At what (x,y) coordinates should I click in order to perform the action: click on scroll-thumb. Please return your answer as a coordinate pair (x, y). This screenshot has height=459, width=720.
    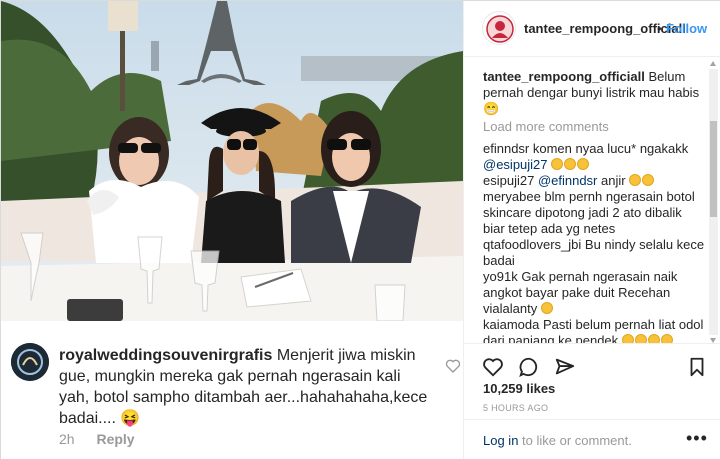
    Looking at the image, I should click on (713, 169).